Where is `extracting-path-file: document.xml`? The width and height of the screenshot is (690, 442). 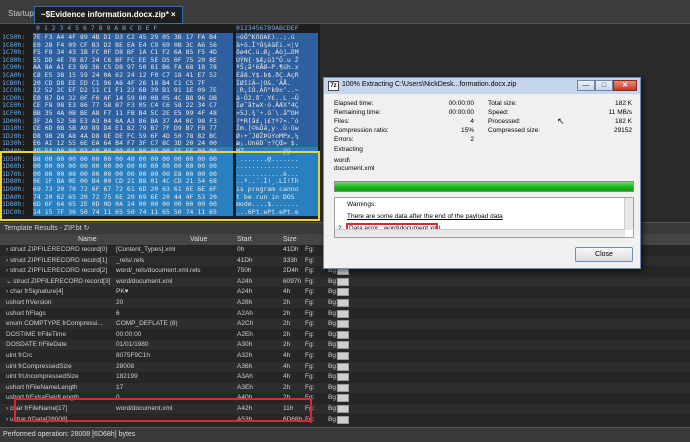 extracting-path-file: document.xml is located at coordinates (354, 168).